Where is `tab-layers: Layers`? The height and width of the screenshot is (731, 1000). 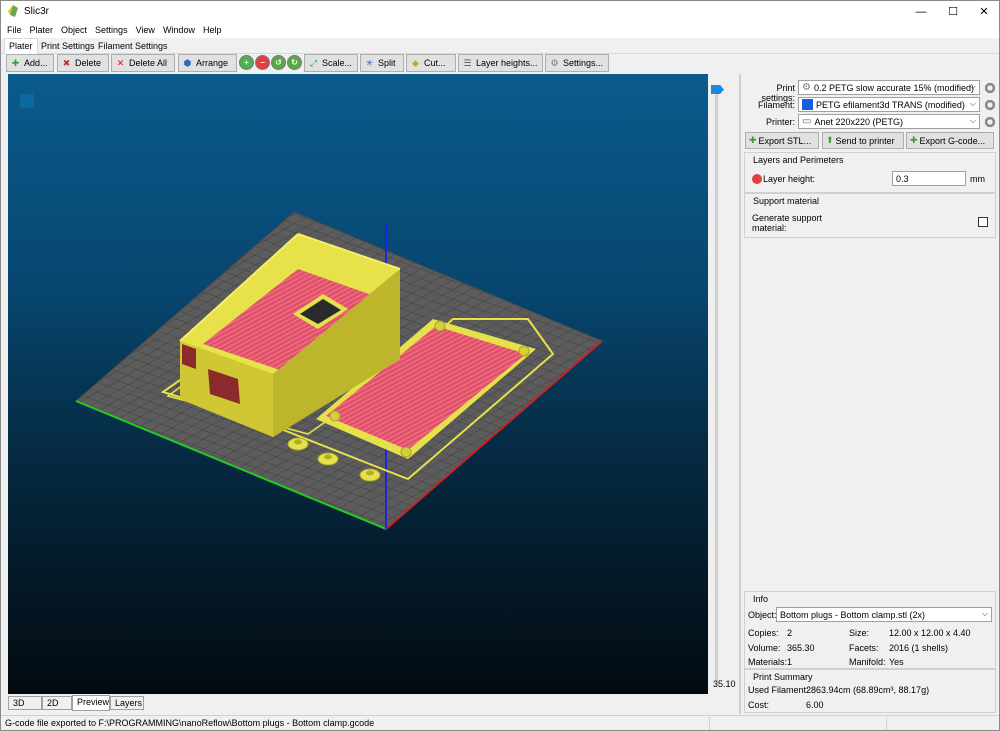 tab-layers: Layers is located at coordinates (127, 703).